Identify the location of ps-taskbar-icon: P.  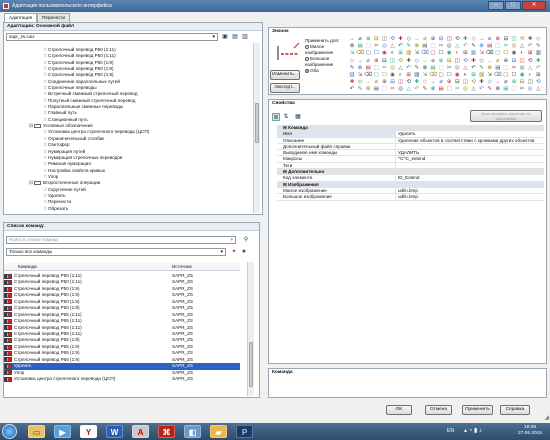
(244, 431).